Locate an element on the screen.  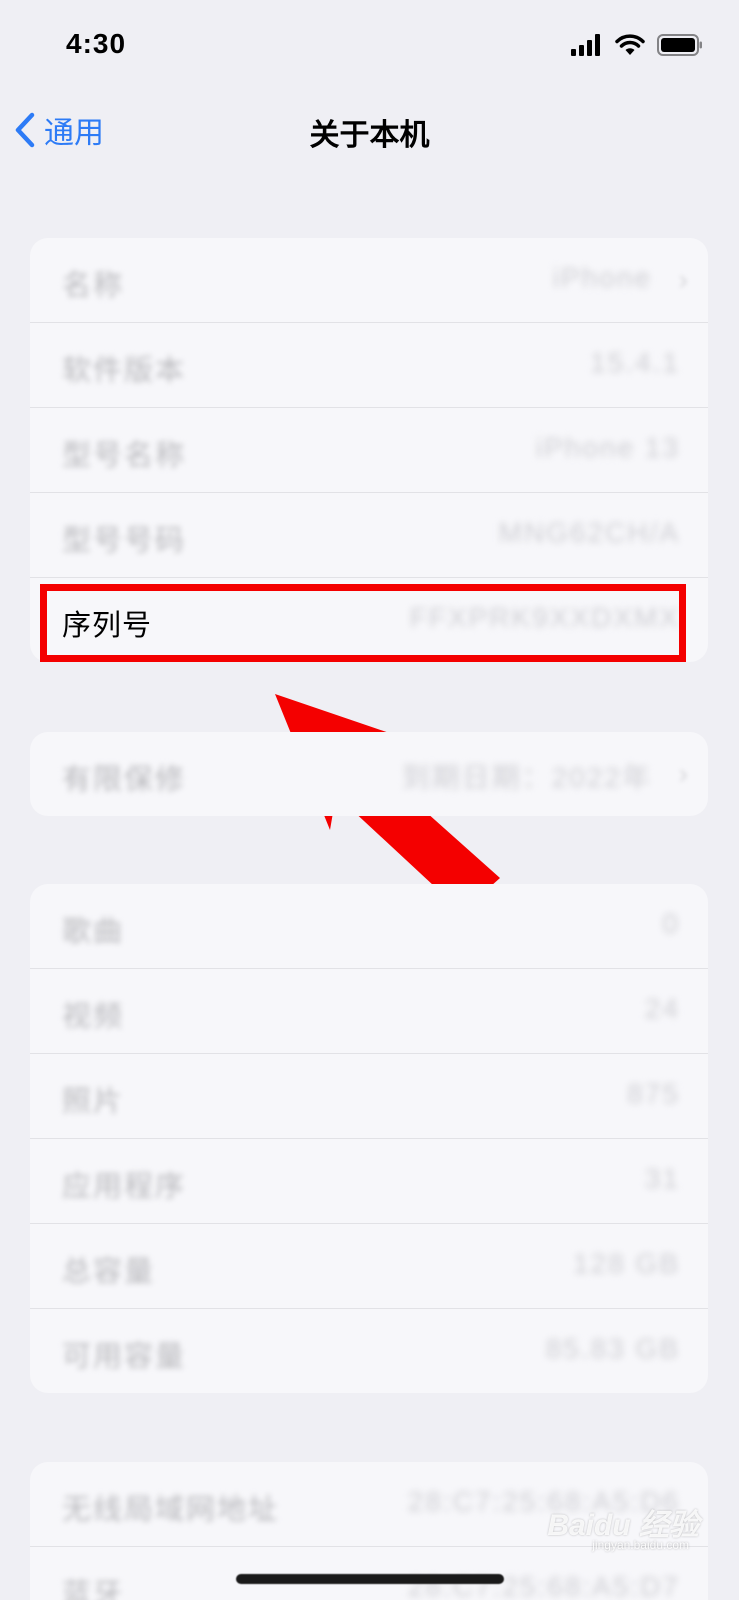
serial-number-value: FFXPRK9XXDXMX is located at coordinates (544, 617).